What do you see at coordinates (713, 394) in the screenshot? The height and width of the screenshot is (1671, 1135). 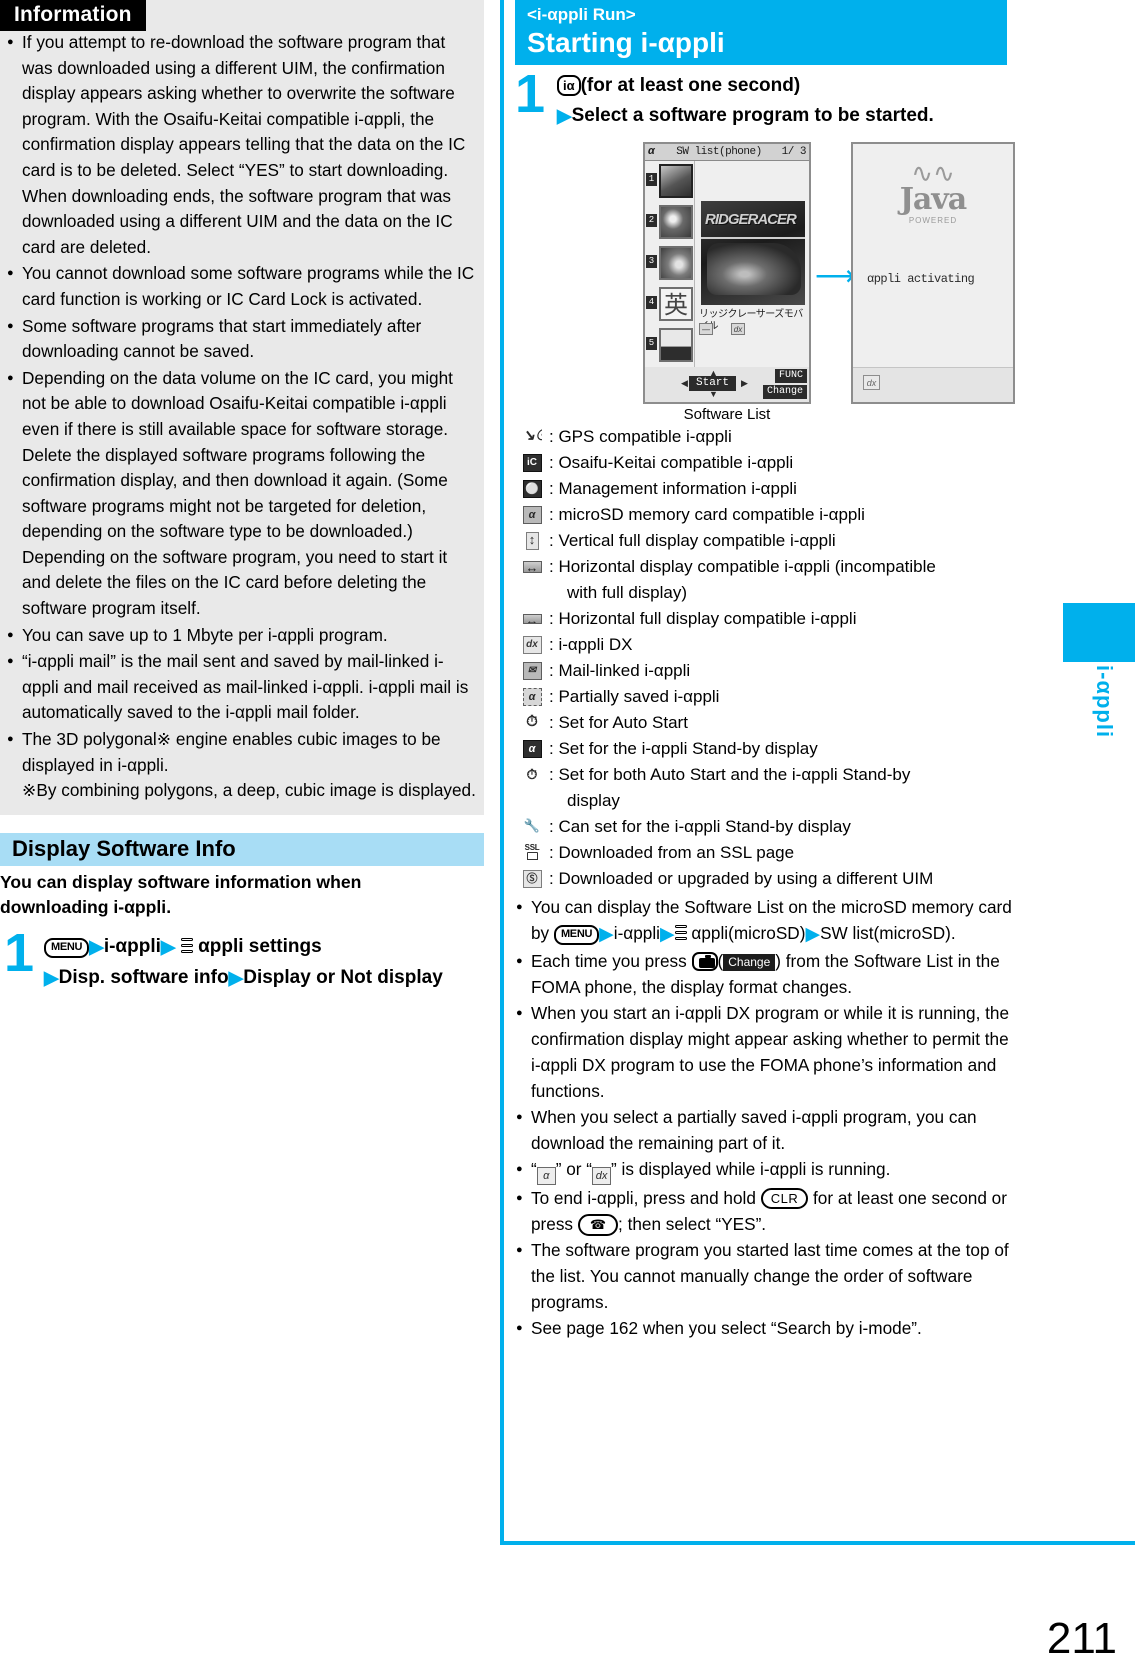 I see `nav-down-icon: ▼` at bounding box center [713, 394].